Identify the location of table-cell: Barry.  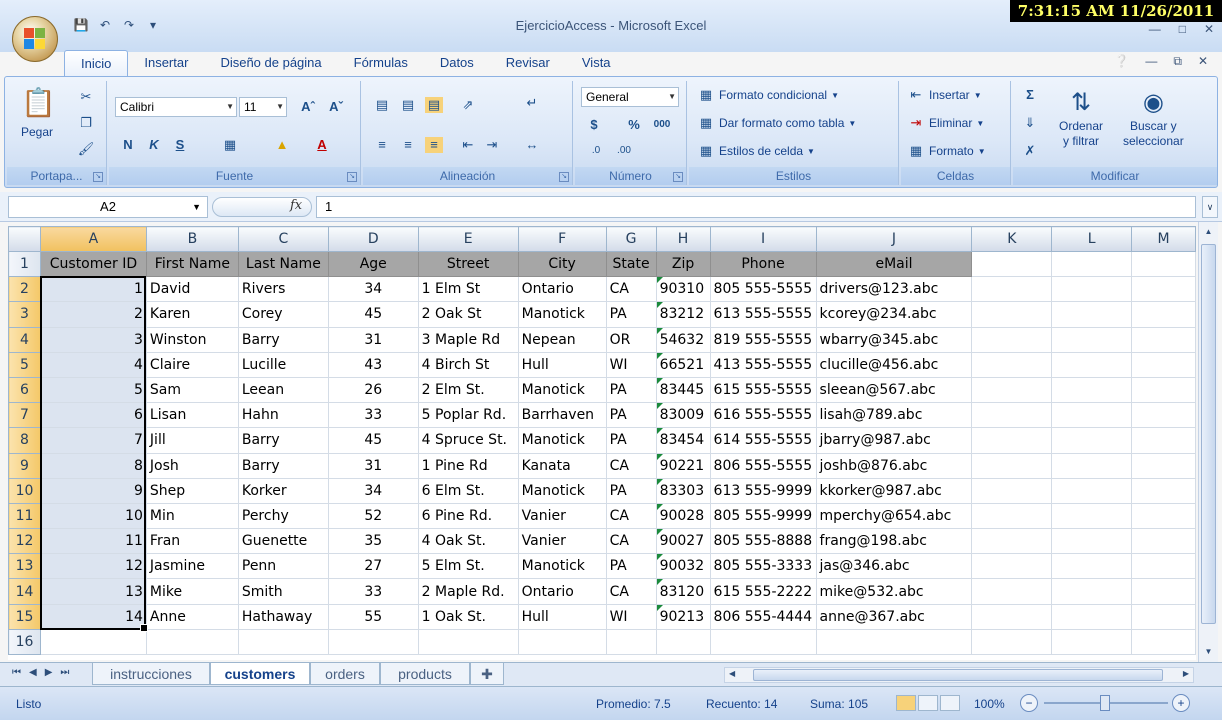
(283, 465).